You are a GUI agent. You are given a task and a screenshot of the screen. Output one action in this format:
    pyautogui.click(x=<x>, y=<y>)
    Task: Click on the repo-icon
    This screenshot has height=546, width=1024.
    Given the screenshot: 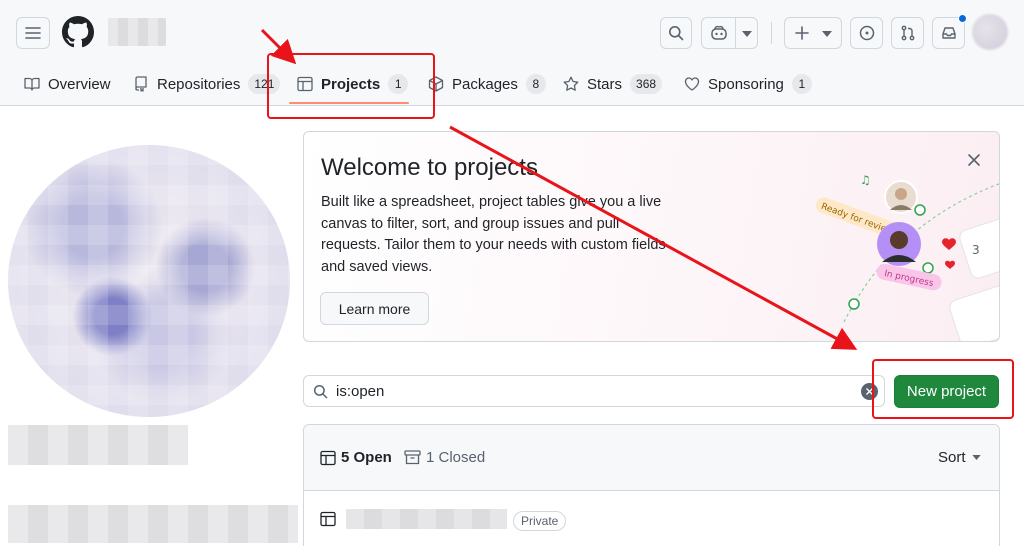 What is the action you would take?
    pyautogui.click(x=141, y=84)
    